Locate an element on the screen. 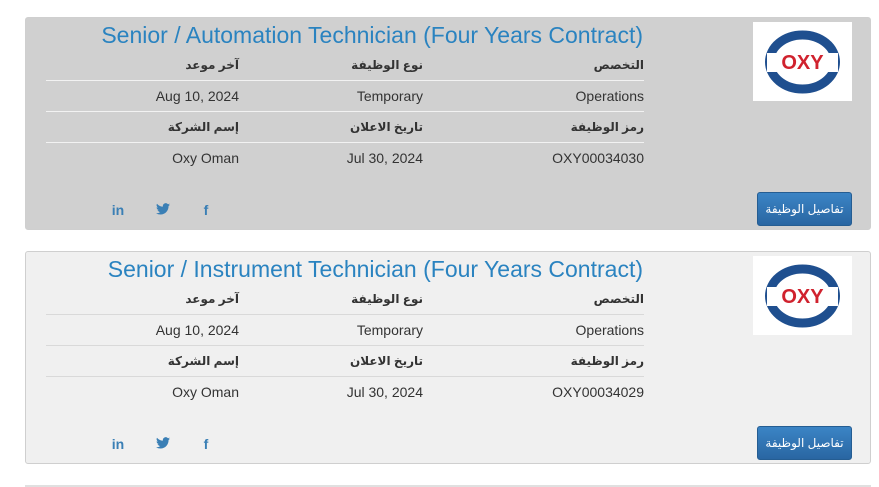  values-row: OXY00034030 Jul 30, 2024 Oxy Oman is located at coordinates (345, 158).